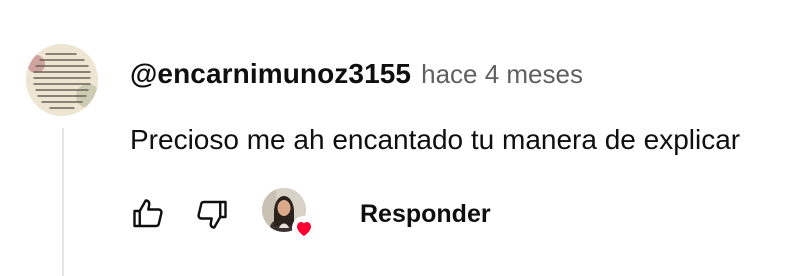 This screenshot has height=276, width=790. I want to click on reply-thread-line, so click(63, 202).